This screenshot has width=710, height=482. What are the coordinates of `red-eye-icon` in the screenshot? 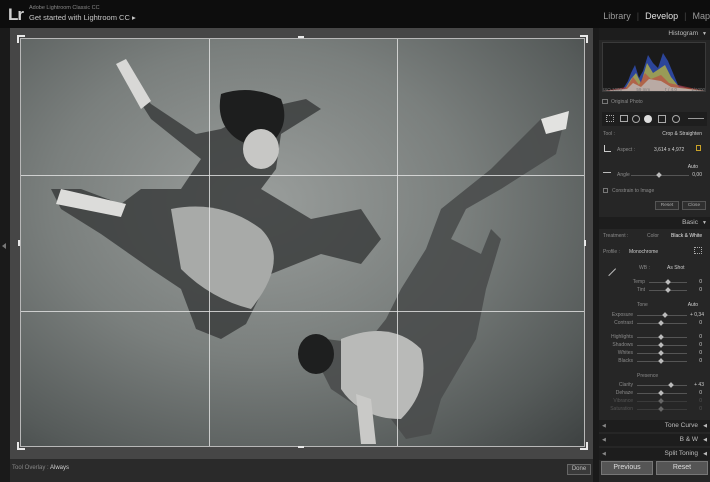 It's located at (648, 119).